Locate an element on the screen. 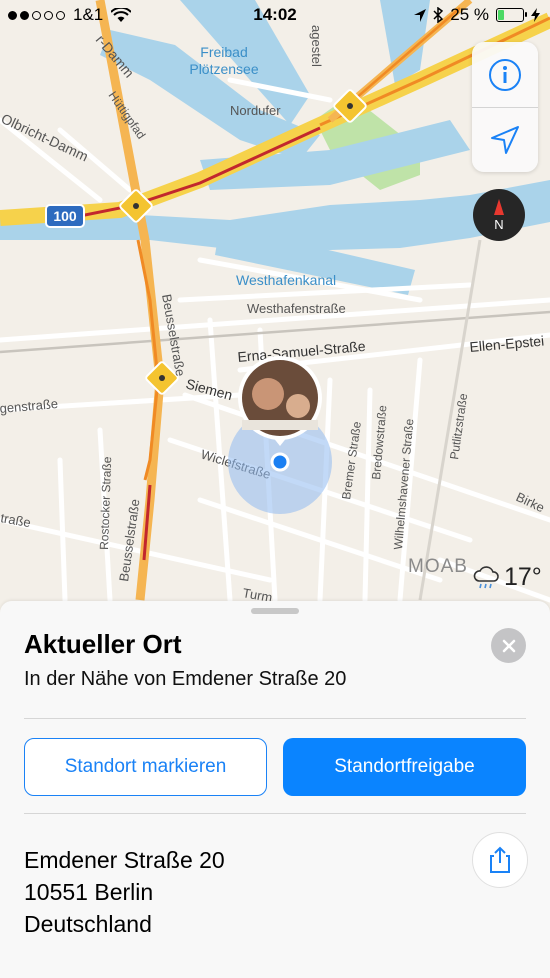 The width and height of the screenshot is (550, 978). info-icon is located at coordinates (505, 74).